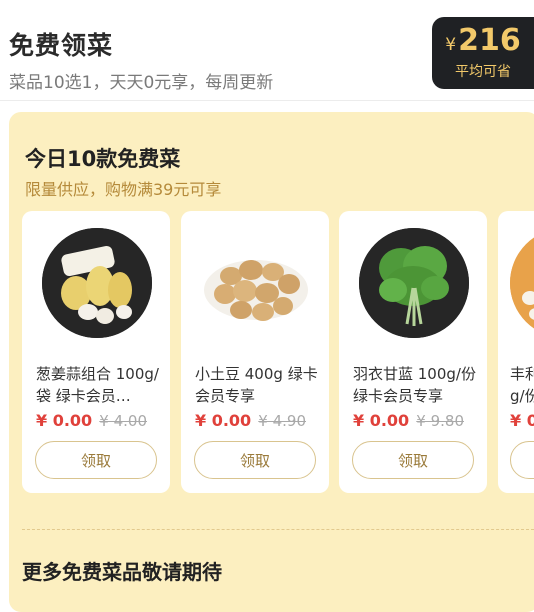 The height and width of the screenshot is (612, 534). What do you see at coordinates (516, 352) in the screenshot?
I see `product-card: 丰利…g/份… ¥ 0` at bounding box center [516, 352].